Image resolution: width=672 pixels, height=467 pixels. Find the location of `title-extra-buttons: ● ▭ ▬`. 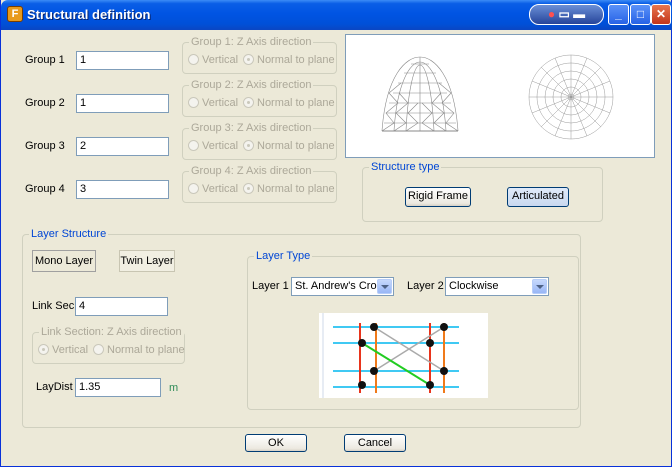

title-extra-buttons: ● ▭ ▬ is located at coordinates (566, 14).